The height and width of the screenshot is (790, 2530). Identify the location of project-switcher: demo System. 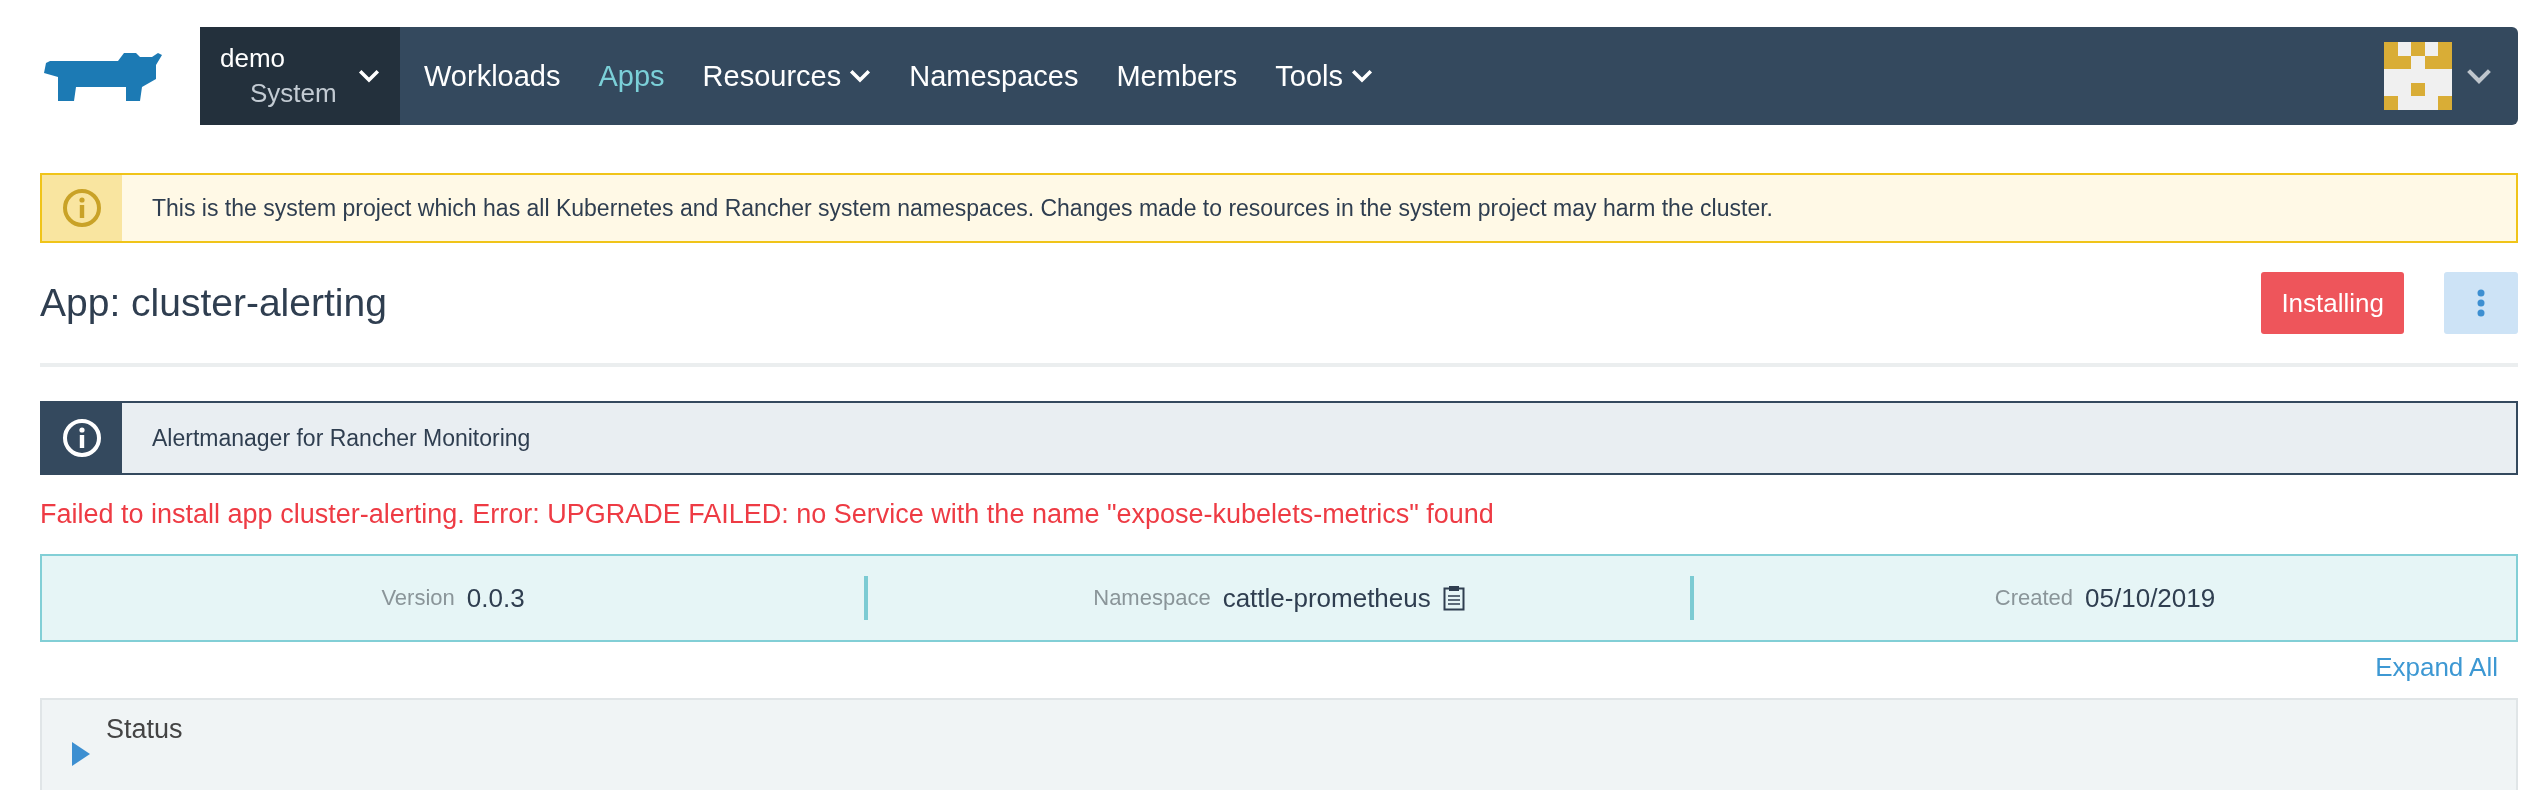
(300, 76).